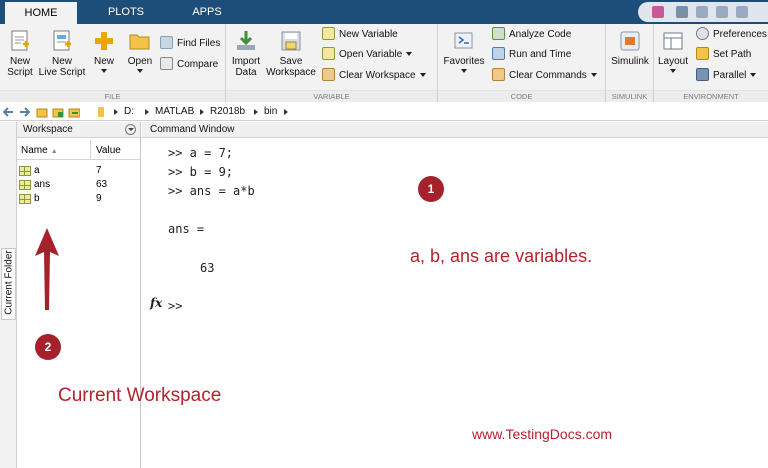 The width and height of the screenshot is (768, 468). I want to click on save-workspace-label-2: Workspace, so click(291, 72).